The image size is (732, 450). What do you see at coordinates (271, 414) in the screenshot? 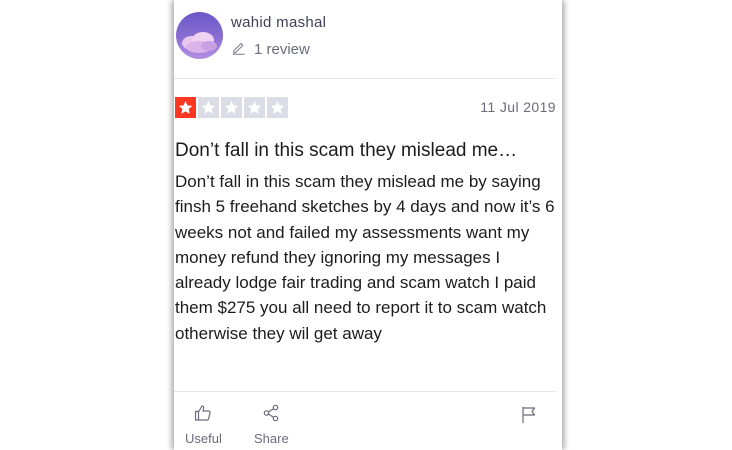
I see `share-icon` at bounding box center [271, 414].